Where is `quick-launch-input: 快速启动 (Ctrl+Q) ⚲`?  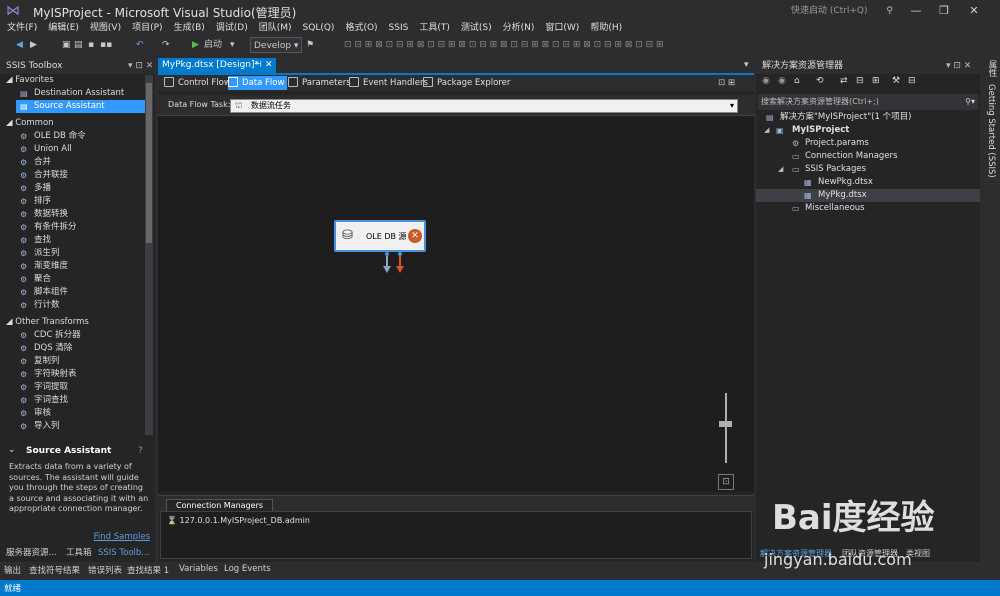
quick-launch-input: 快速启动 (Ctrl+Q) ⚲ is located at coordinates (842, 11).